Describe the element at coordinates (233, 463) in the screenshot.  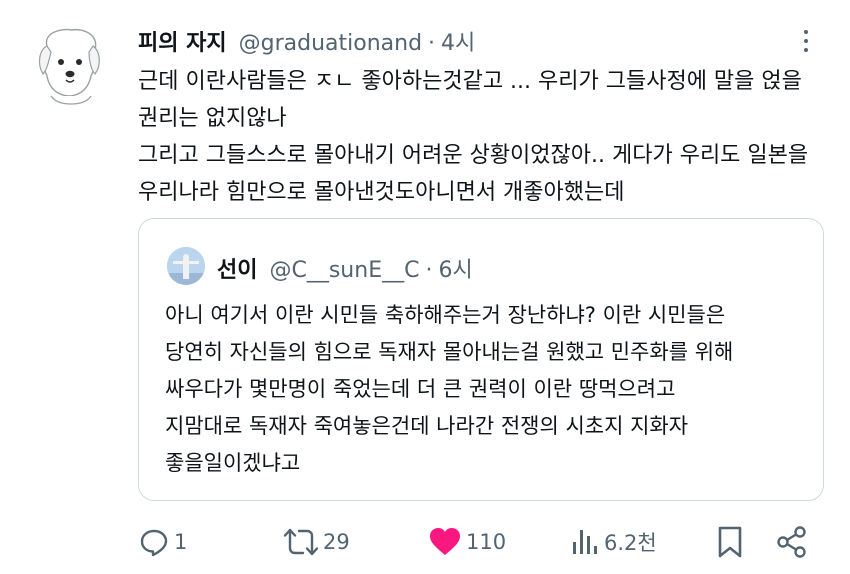
I see `quoted-text-line: 좋을일이겠냐고` at that location.